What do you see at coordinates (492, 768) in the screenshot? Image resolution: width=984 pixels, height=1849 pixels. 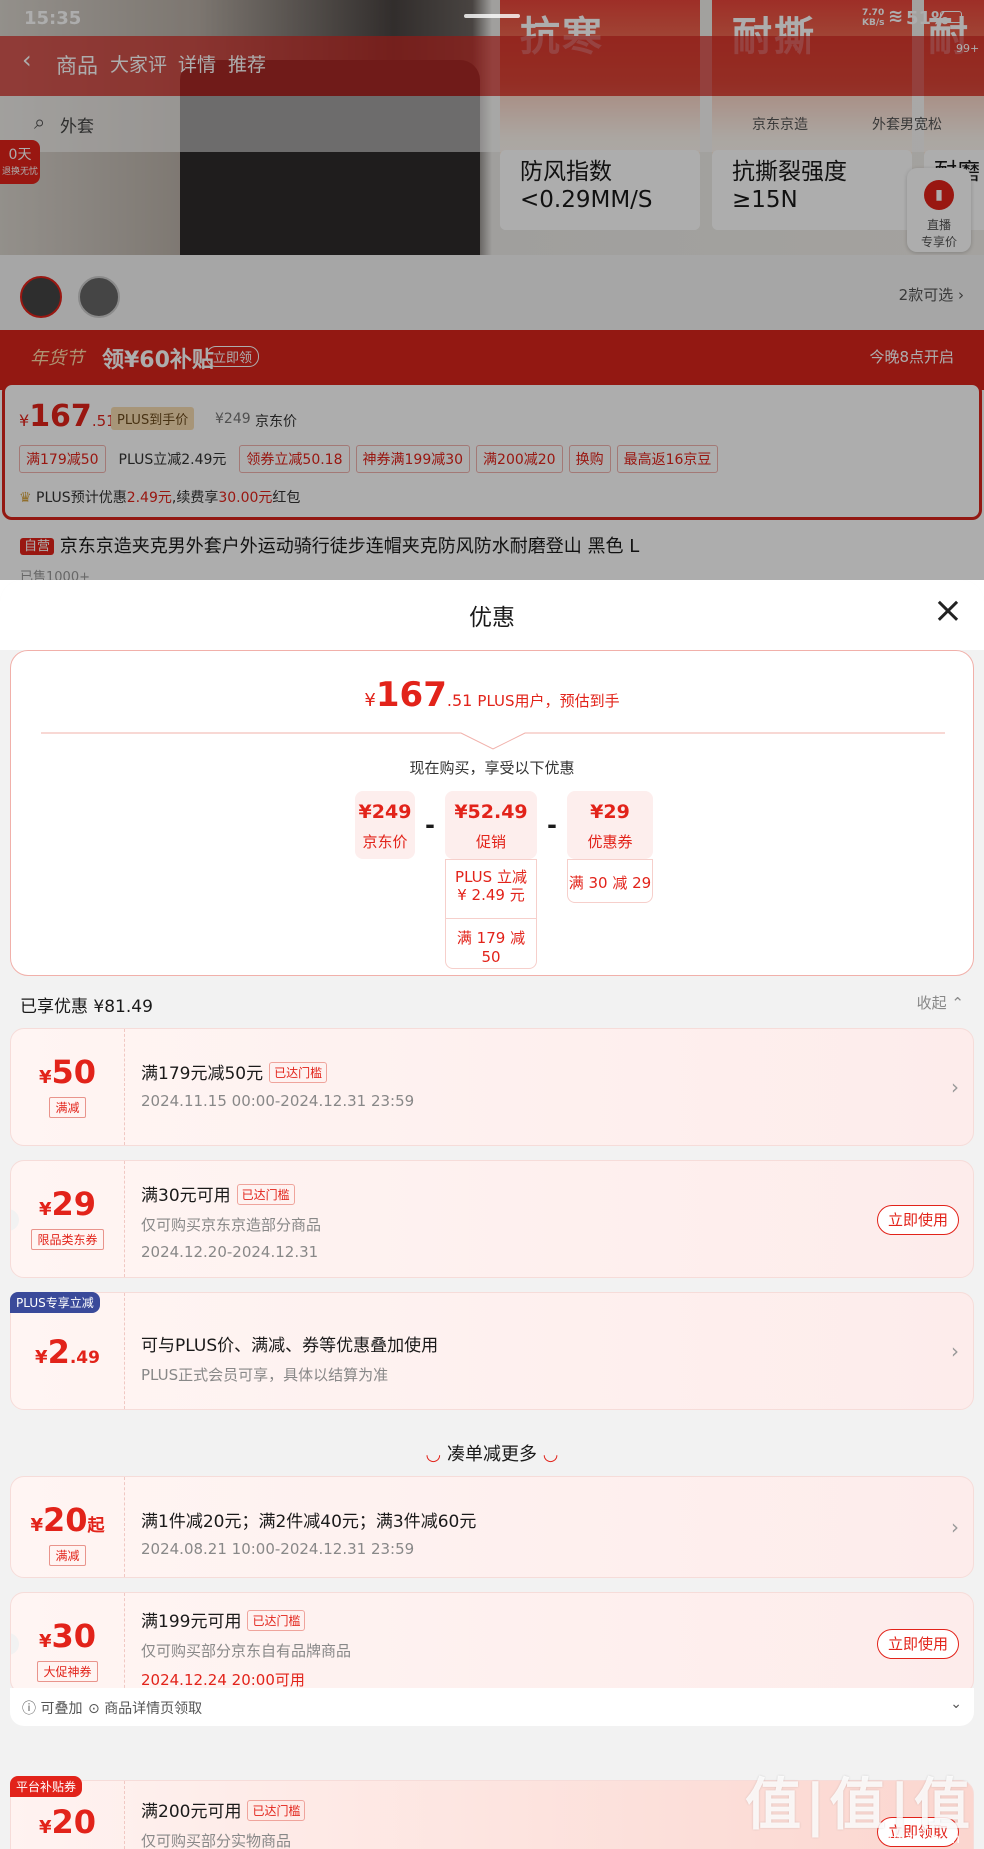 I see `summary-subtitle: 现在购买，享受以下优惠` at bounding box center [492, 768].